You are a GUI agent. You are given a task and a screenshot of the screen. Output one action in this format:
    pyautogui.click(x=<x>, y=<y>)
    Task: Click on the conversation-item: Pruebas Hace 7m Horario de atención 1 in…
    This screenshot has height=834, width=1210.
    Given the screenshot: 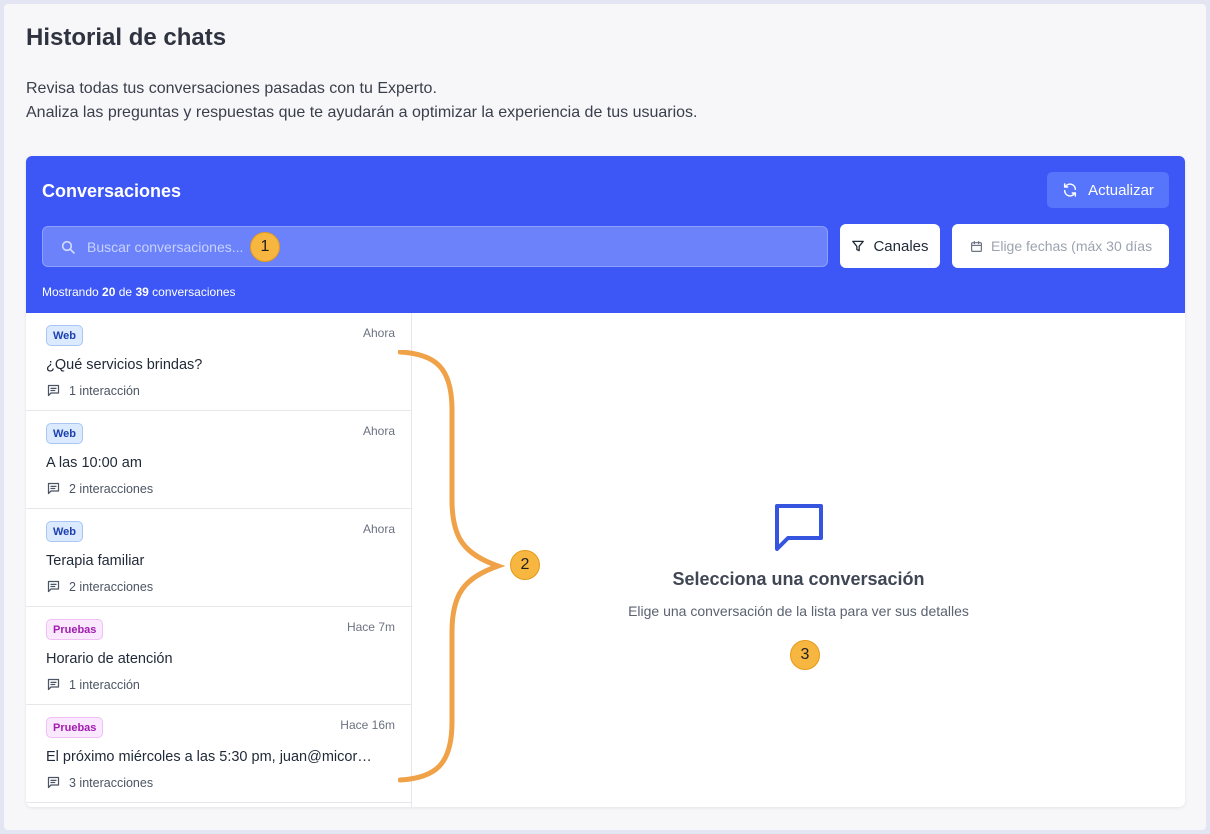 What is the action you would take?
    pyautogui.click(x=218, y=656)
    